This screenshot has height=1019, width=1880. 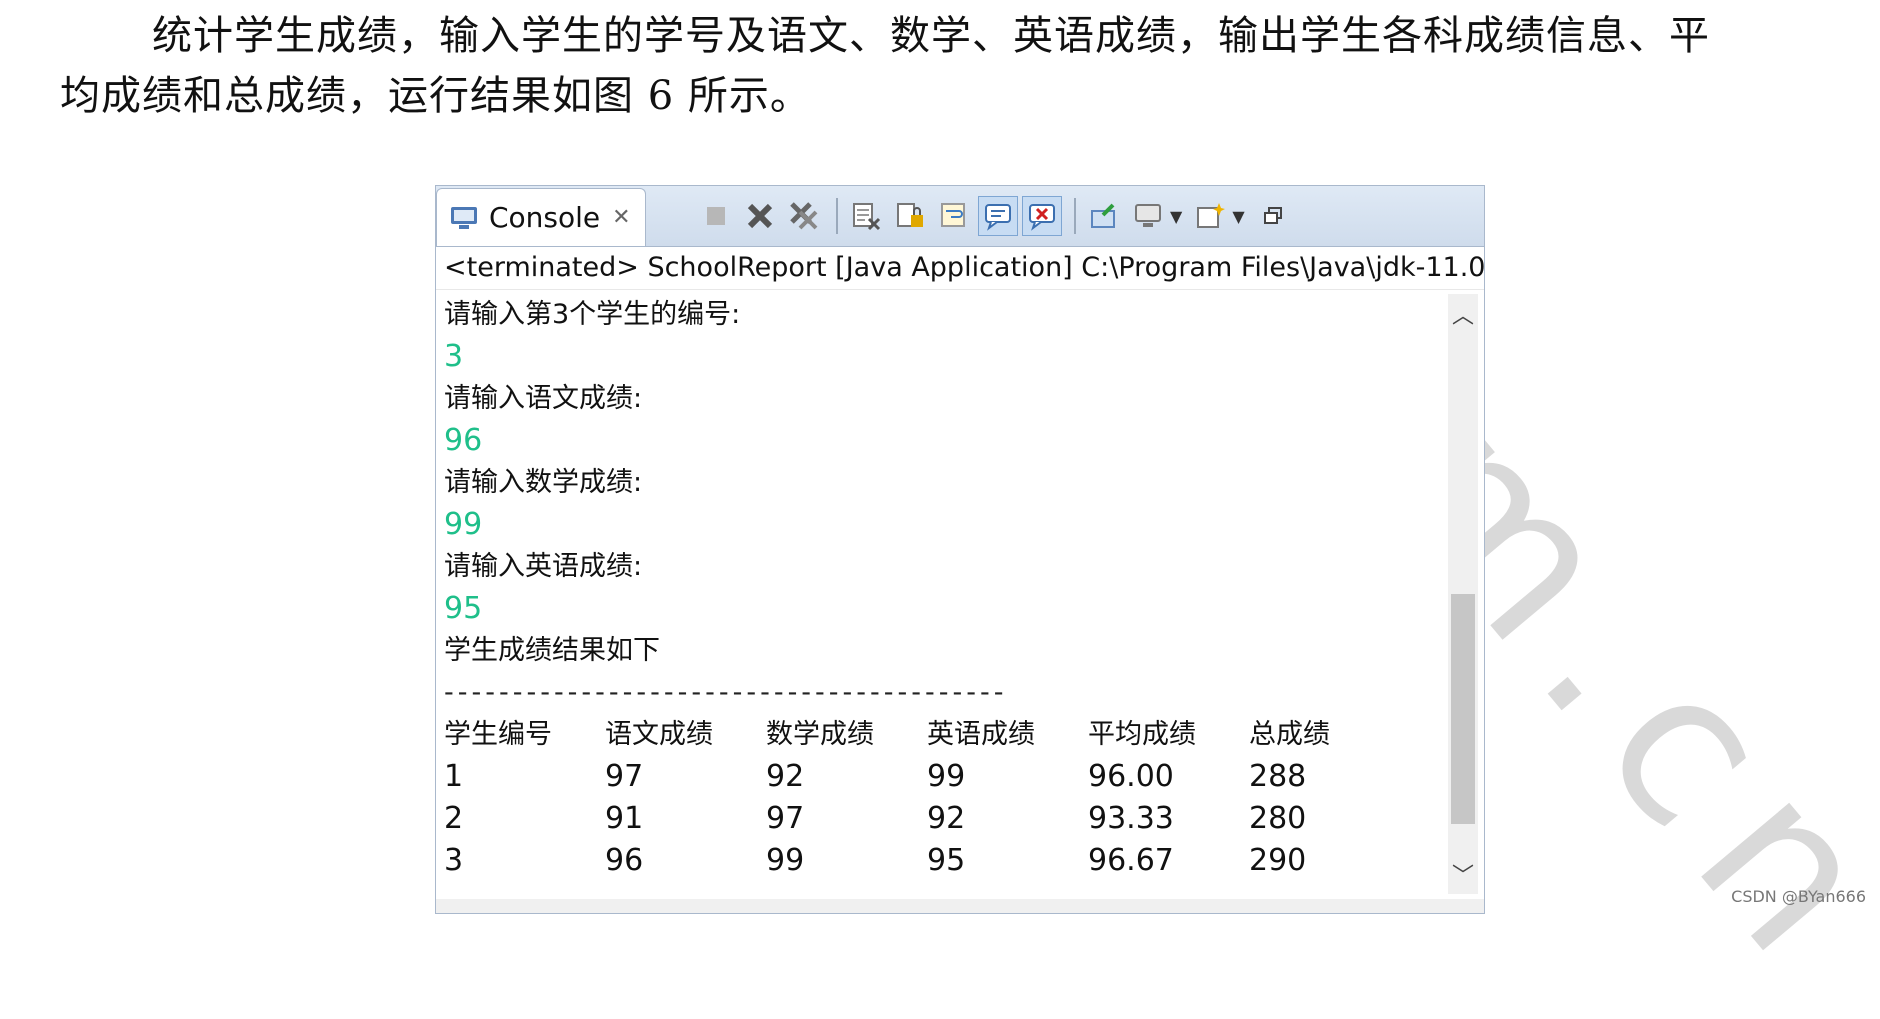 What do you see at coordinates (1131, 776) in the screenshot?
I see `table-cell: 96.00` at bounding box center [1131, 776].